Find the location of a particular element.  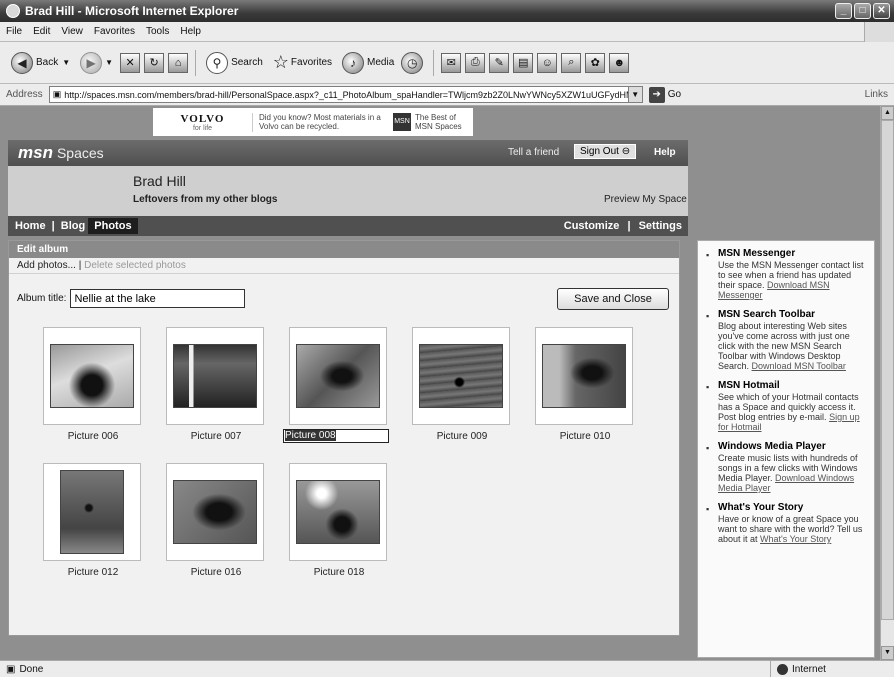

sign-out-button: Sign Out ⊖ is located at coordinates (605, 151).